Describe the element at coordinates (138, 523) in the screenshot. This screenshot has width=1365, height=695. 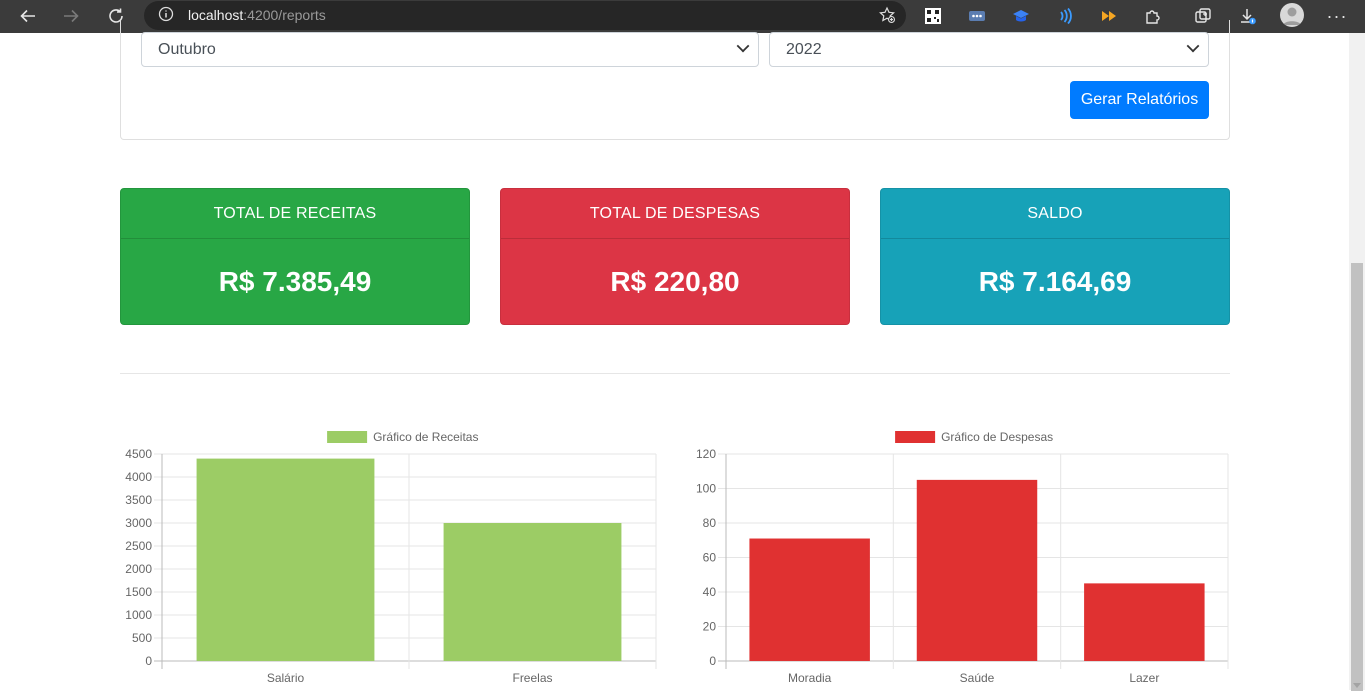
I see `y-tick-label: 3000` at that location.